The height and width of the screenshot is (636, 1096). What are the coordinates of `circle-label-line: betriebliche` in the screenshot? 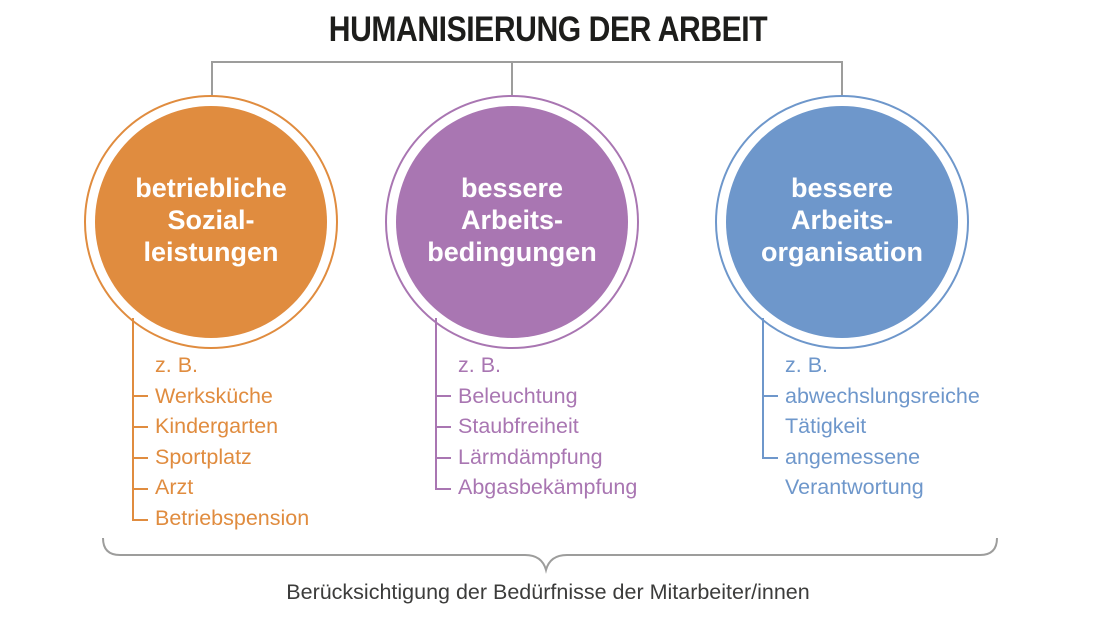 It's located at (211, 188).